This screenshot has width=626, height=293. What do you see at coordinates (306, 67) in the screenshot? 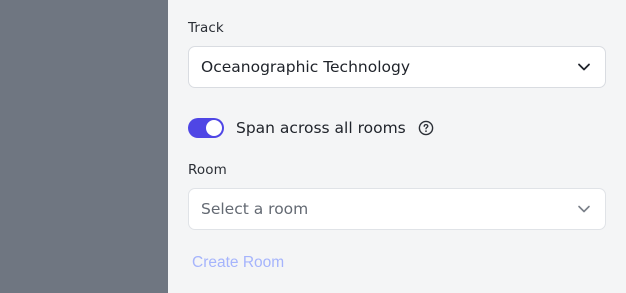
I see `track-select-value: Oceanographic Technology` at bounding box center [306, 67].